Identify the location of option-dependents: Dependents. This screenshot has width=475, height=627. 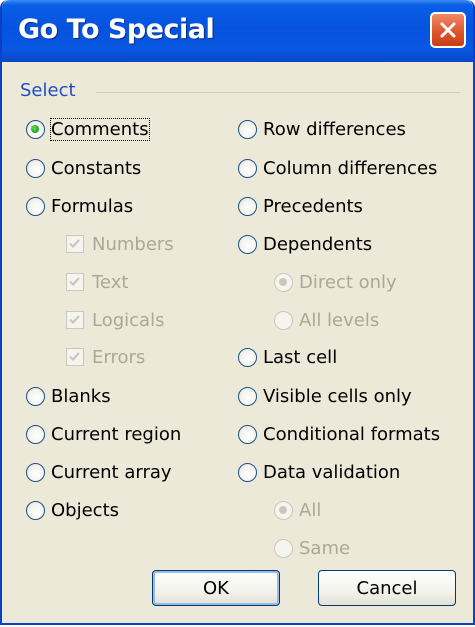
(305, 244).